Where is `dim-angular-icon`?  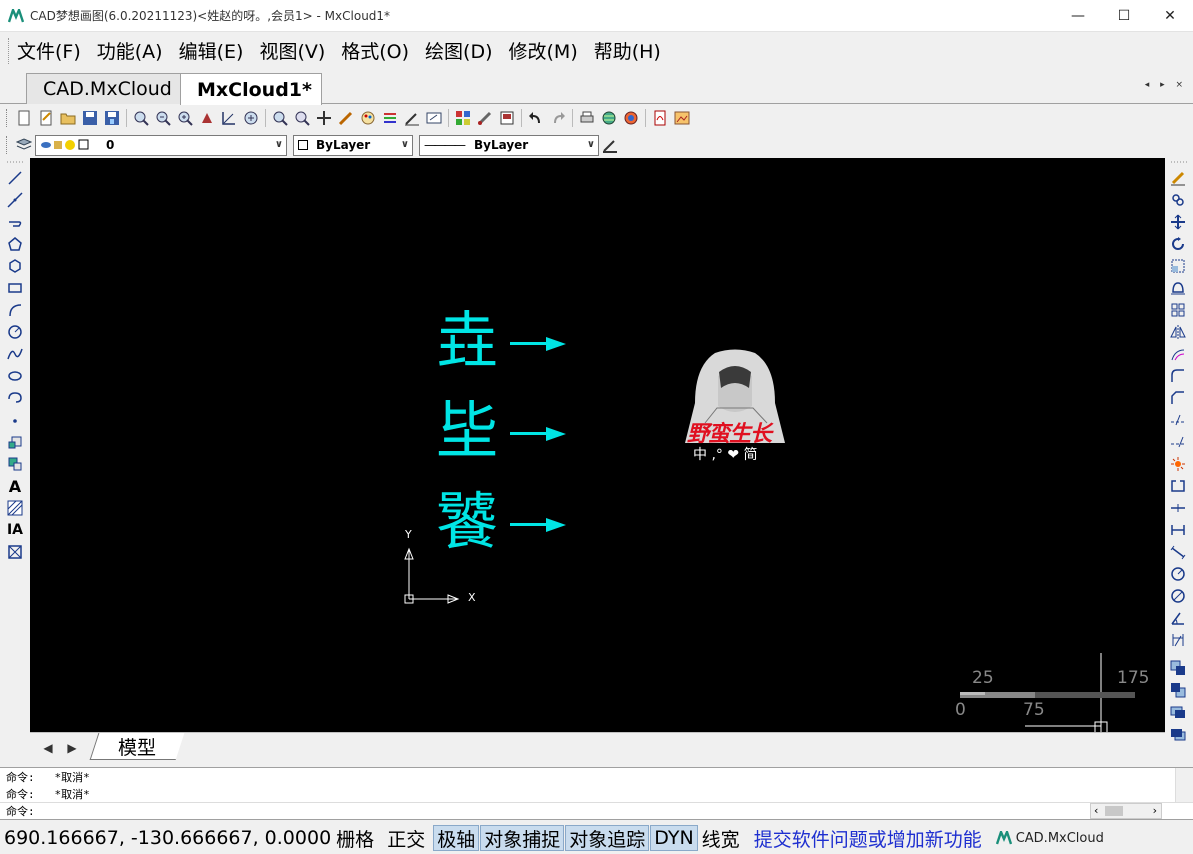
dim-angular-icon is located at coordinates (1178, 618).